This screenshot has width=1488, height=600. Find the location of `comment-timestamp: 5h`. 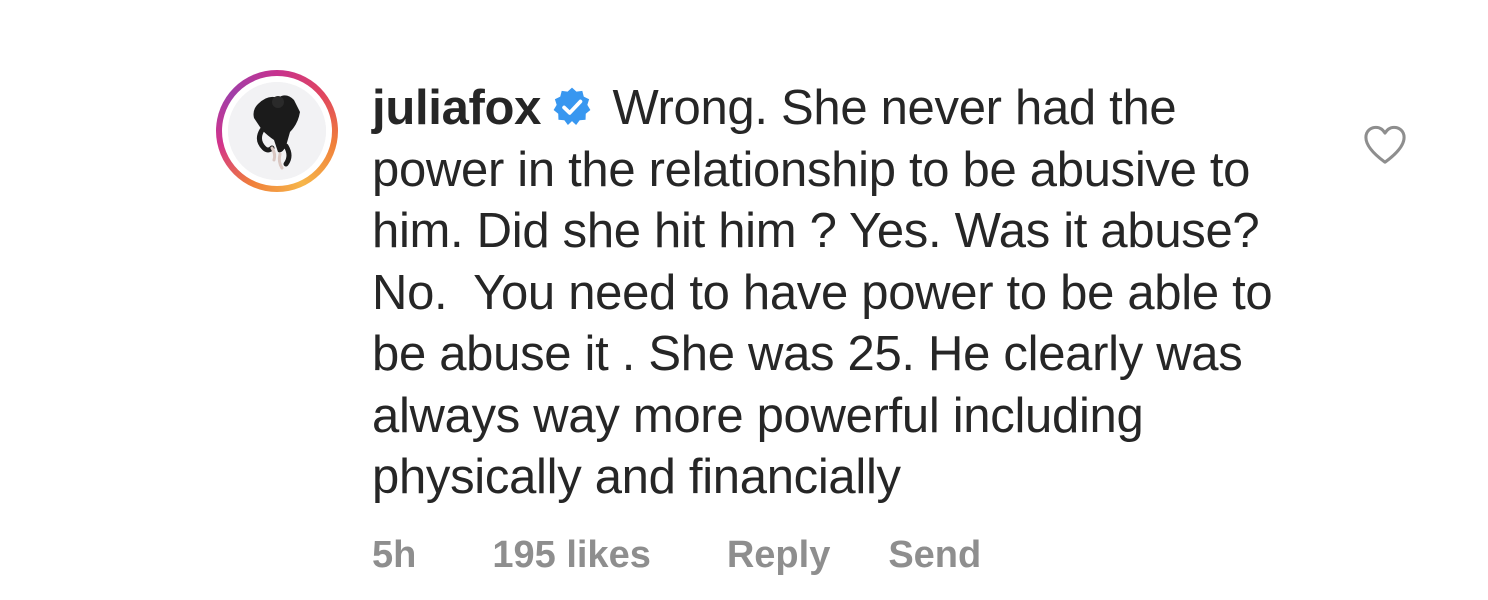

comment-timestamp: 5h is located at coordinates (394, 554).